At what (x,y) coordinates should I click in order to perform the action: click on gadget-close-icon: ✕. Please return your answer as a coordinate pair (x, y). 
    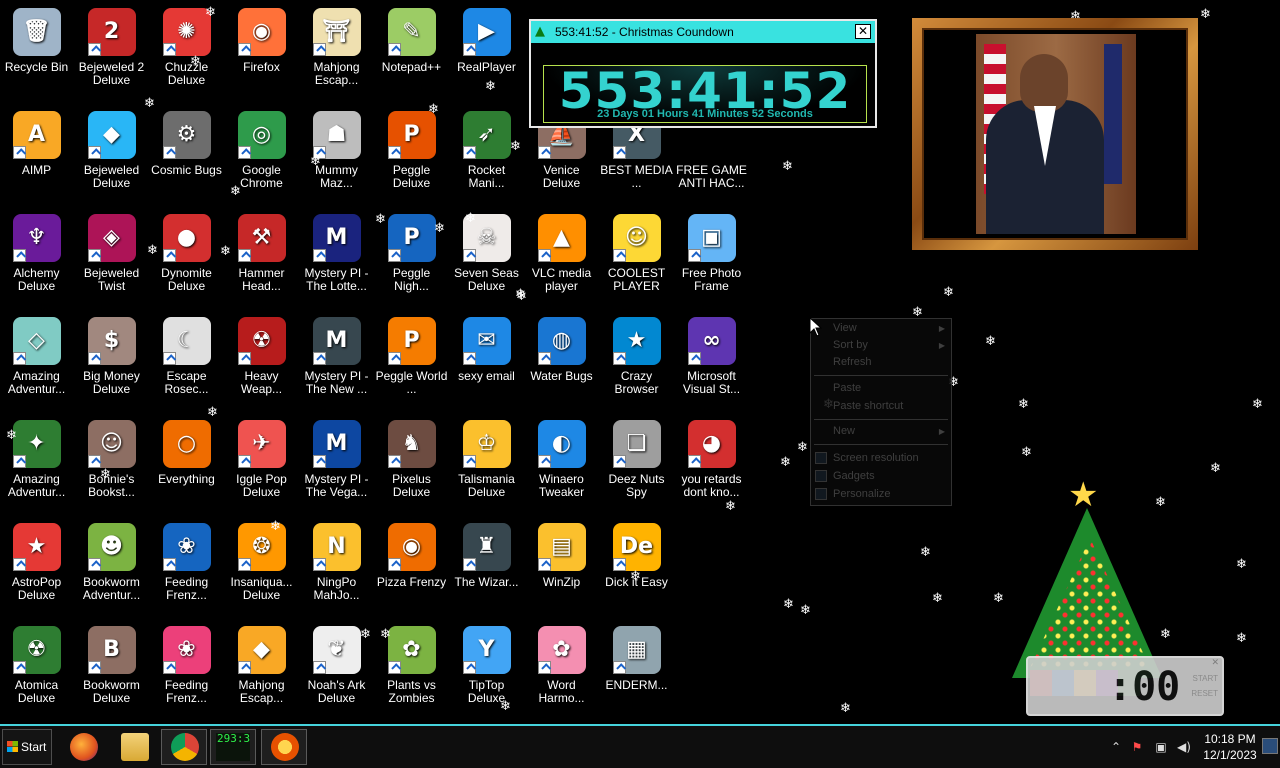
    Looking at the image, I should click on (1215, 663).